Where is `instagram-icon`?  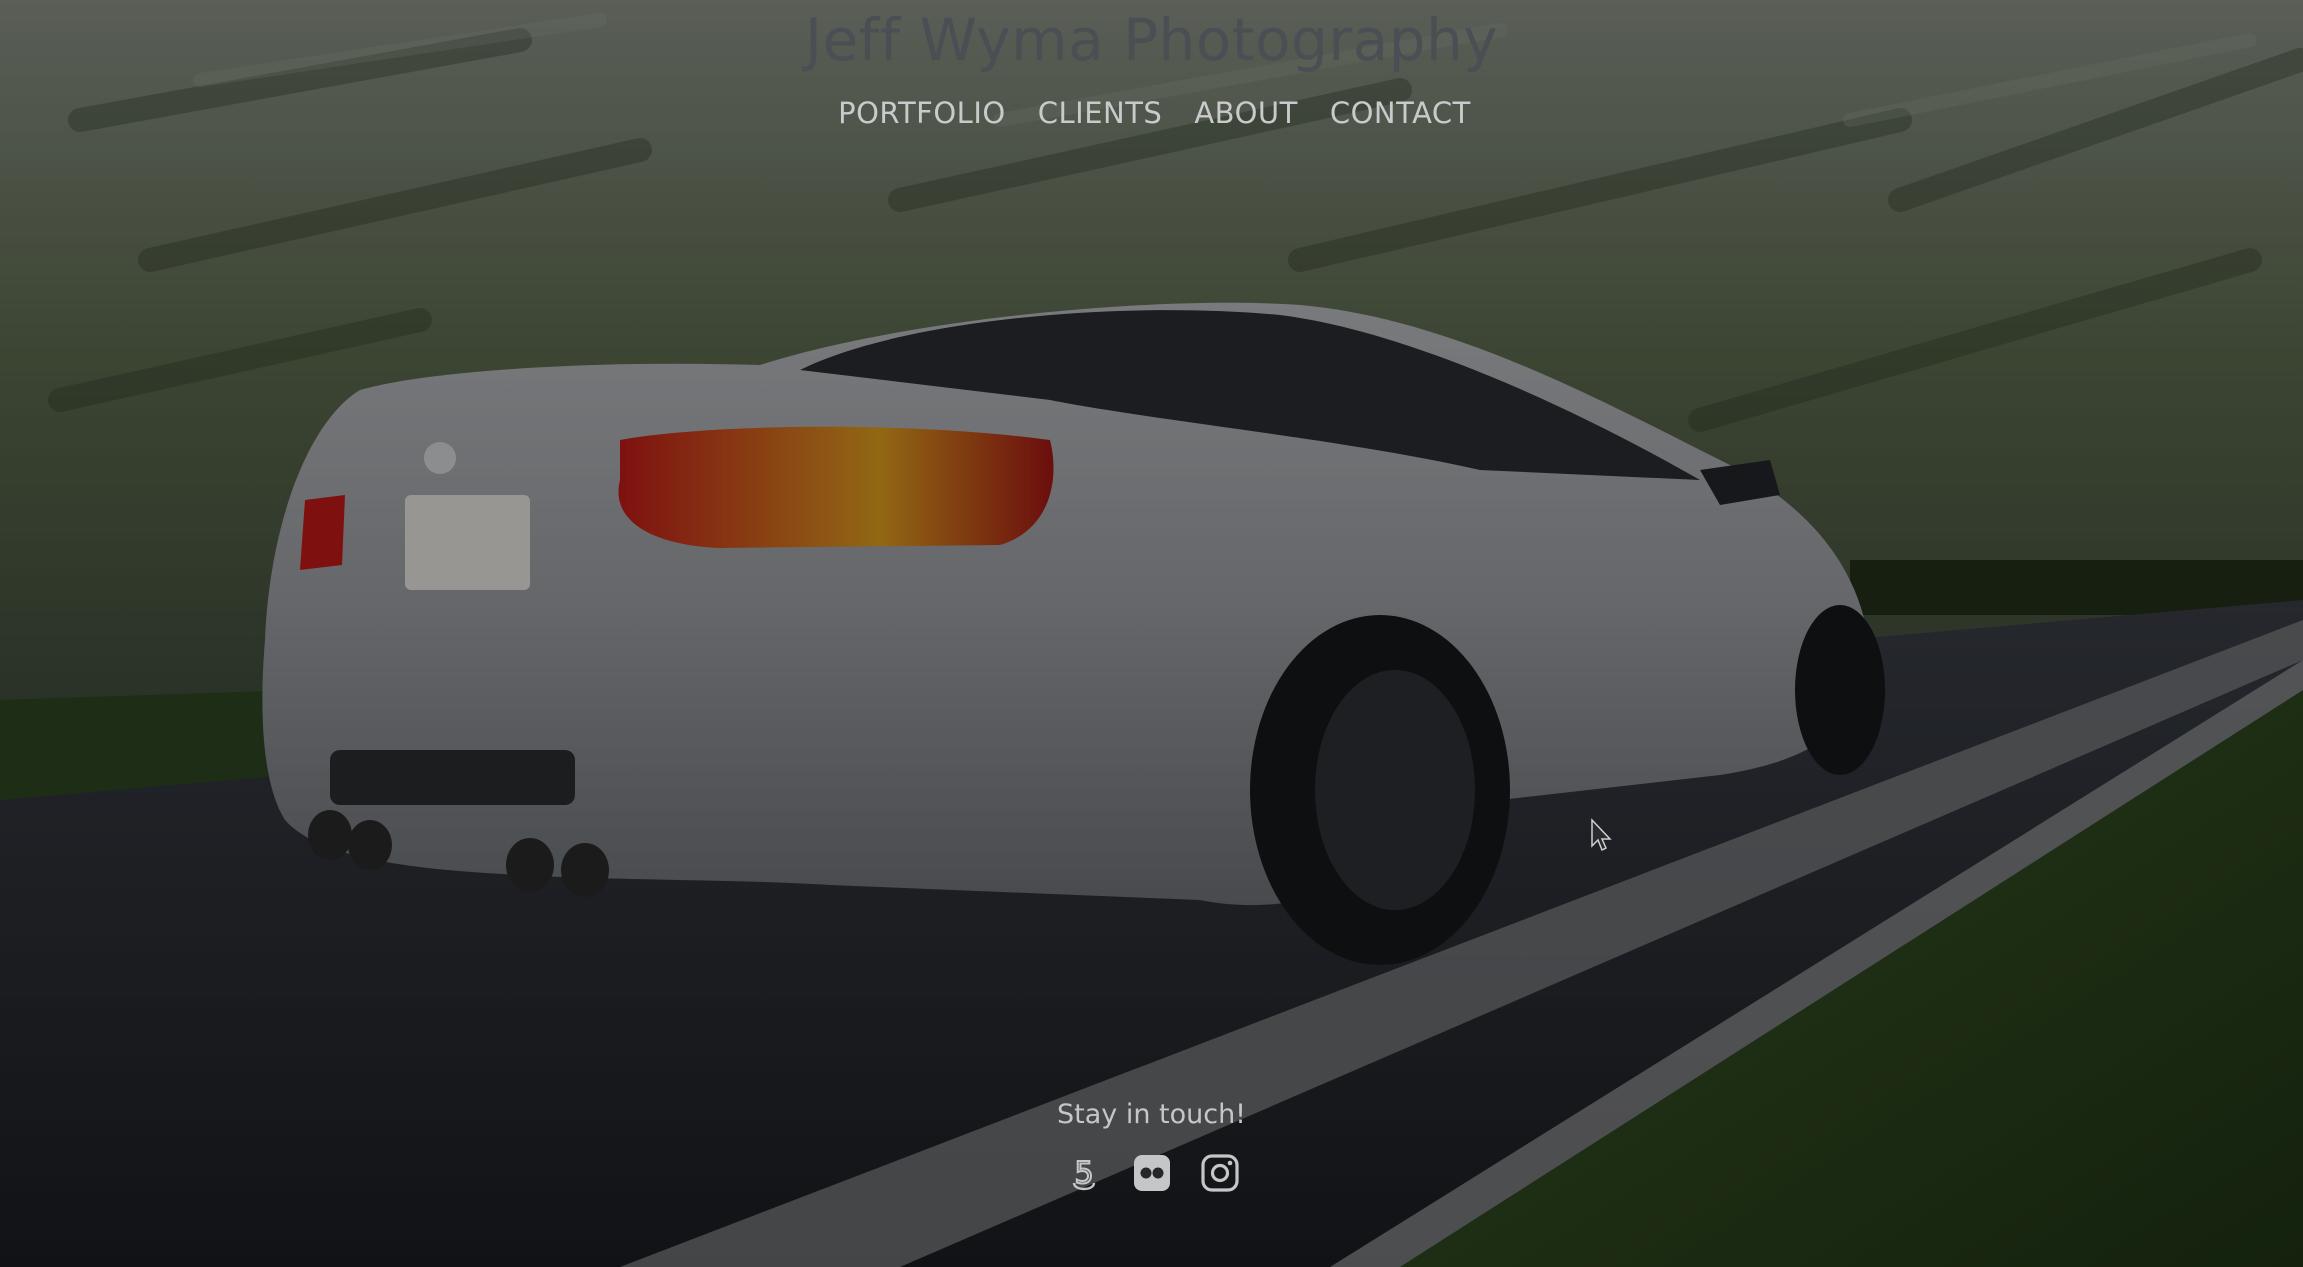 instagram-icon is located at coordinates (1220, 1173).